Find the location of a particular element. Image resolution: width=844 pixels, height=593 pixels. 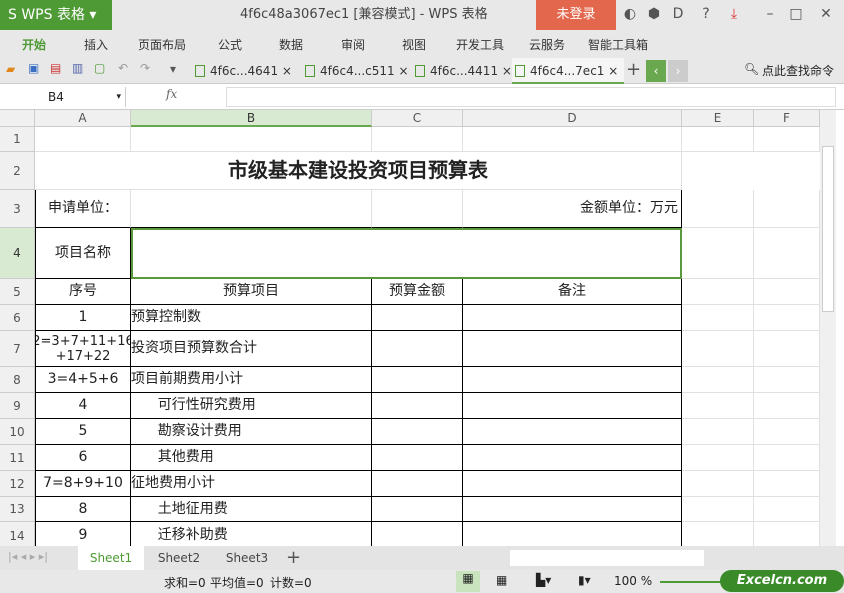

feedback-icon: D is located at coordinates (678, 14).